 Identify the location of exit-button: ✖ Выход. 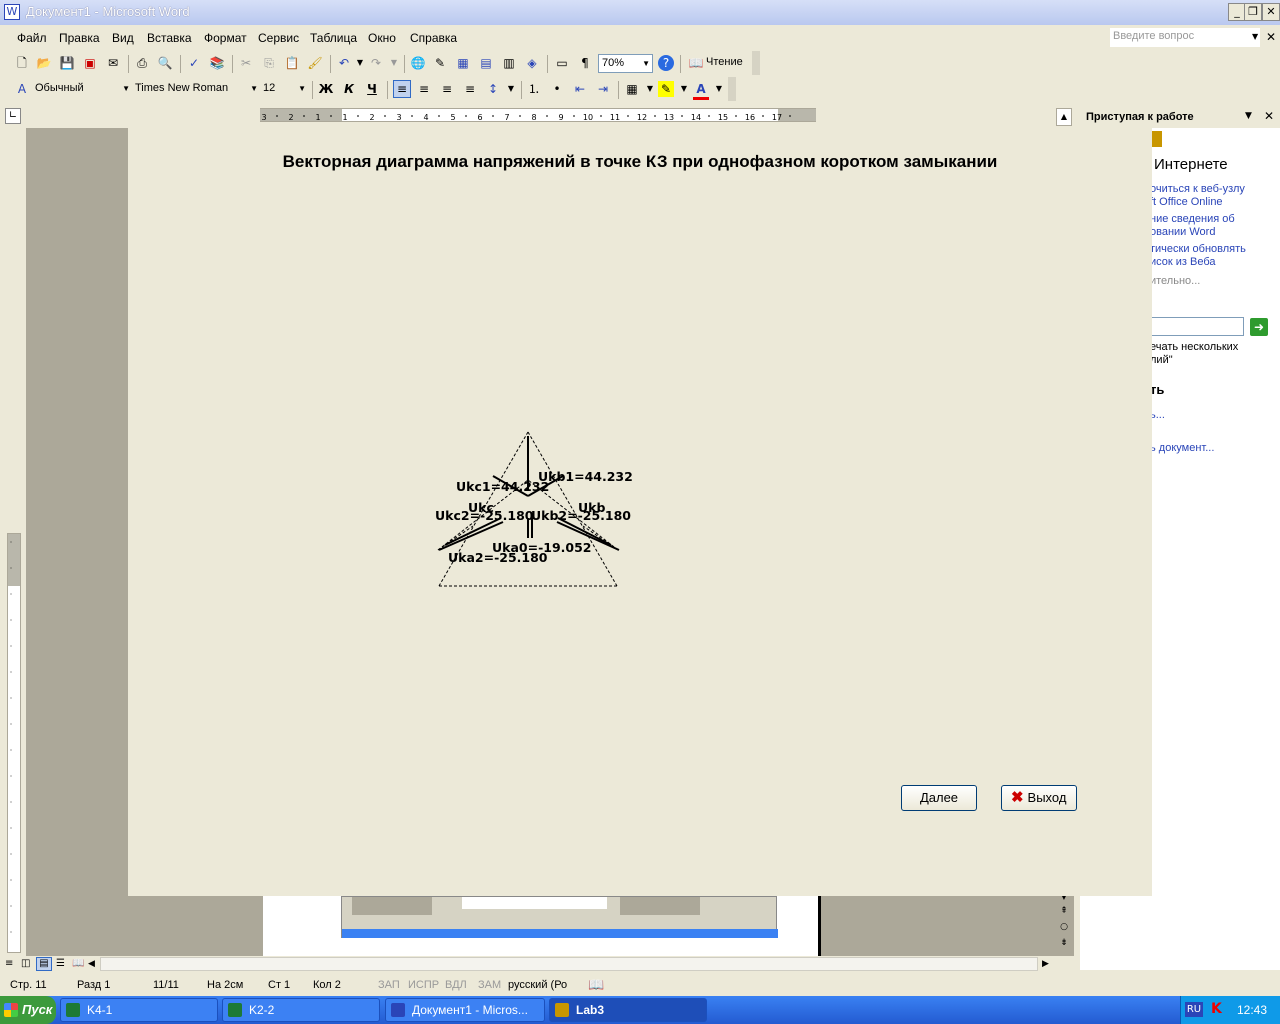
(1039, 798).